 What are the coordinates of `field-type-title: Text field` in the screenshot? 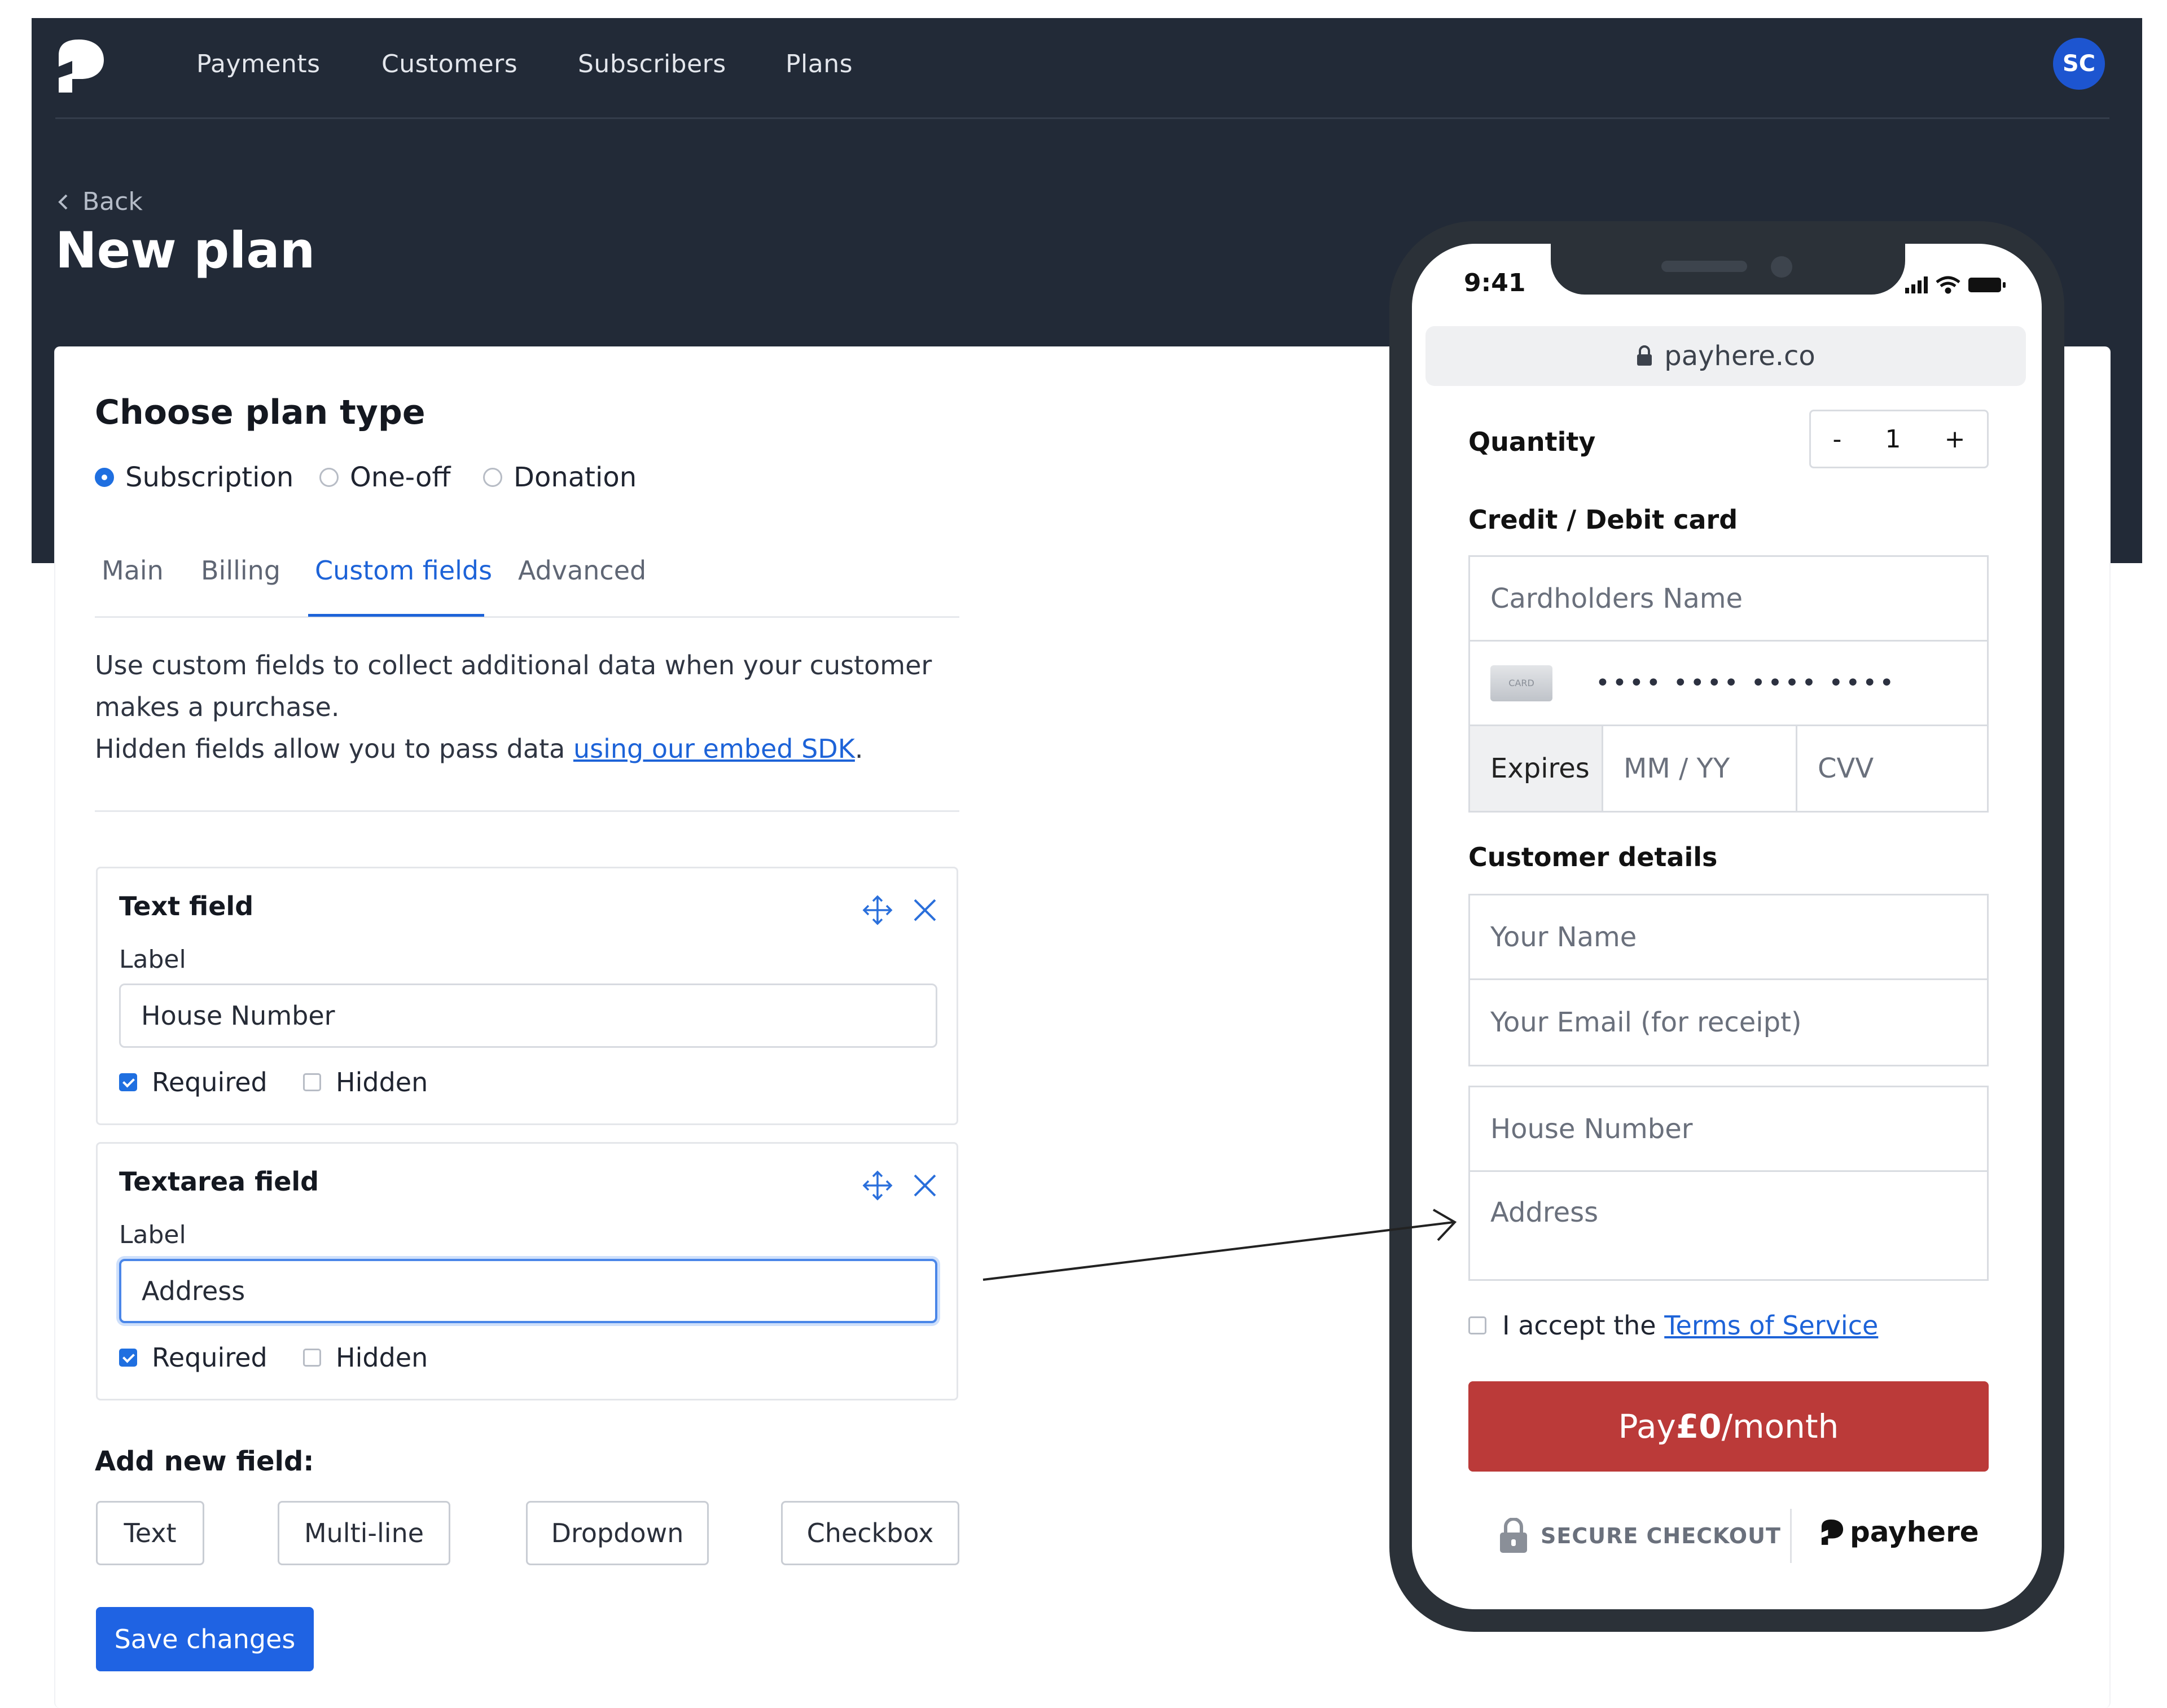 It's located at (187, 906).